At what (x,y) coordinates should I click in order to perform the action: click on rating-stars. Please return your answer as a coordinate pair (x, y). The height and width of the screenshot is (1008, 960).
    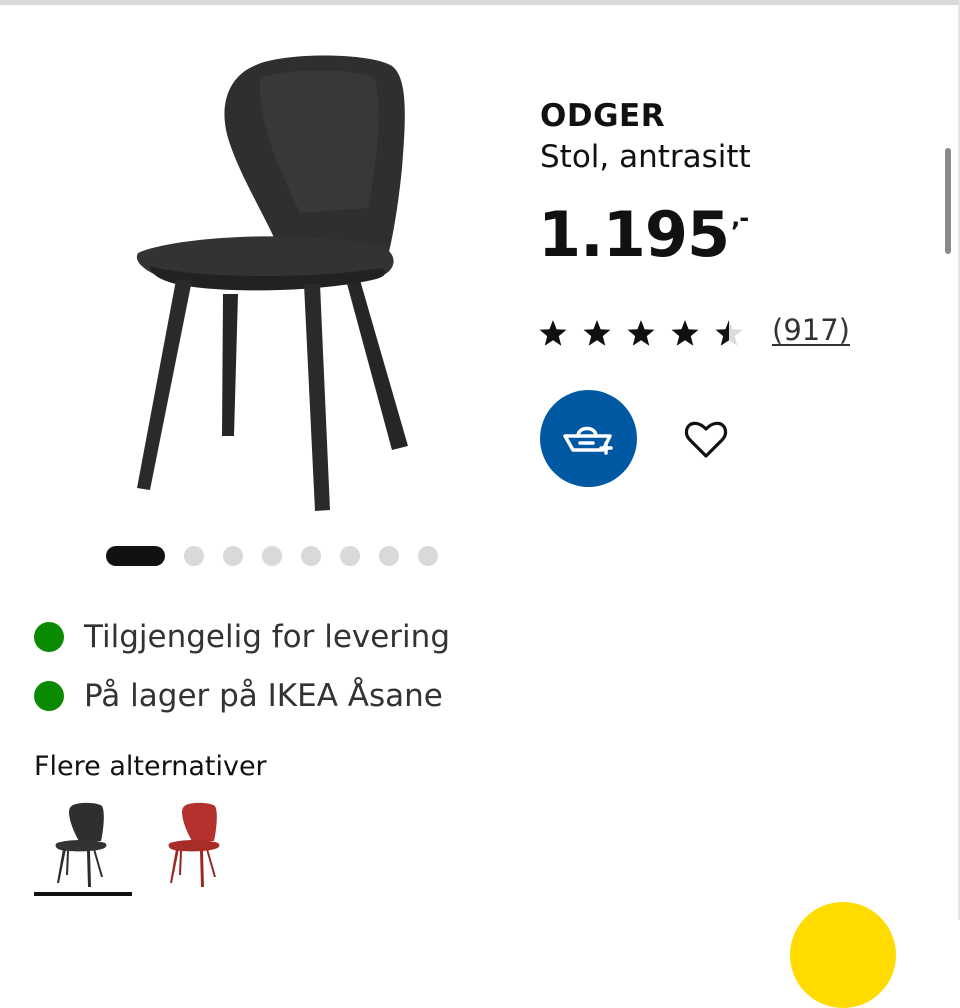
    Looking at the image, I should click on (645, 332).